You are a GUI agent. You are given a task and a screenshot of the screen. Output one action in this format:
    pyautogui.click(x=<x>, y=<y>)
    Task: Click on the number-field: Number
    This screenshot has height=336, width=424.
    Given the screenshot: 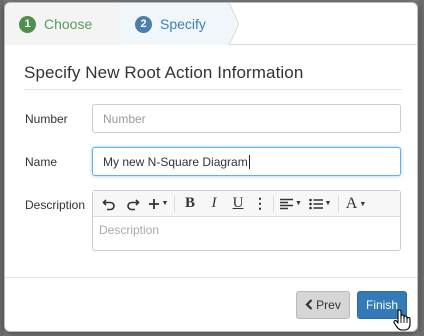 What is the action you would take?
    pyautogui.click(x=246, y=118)
    